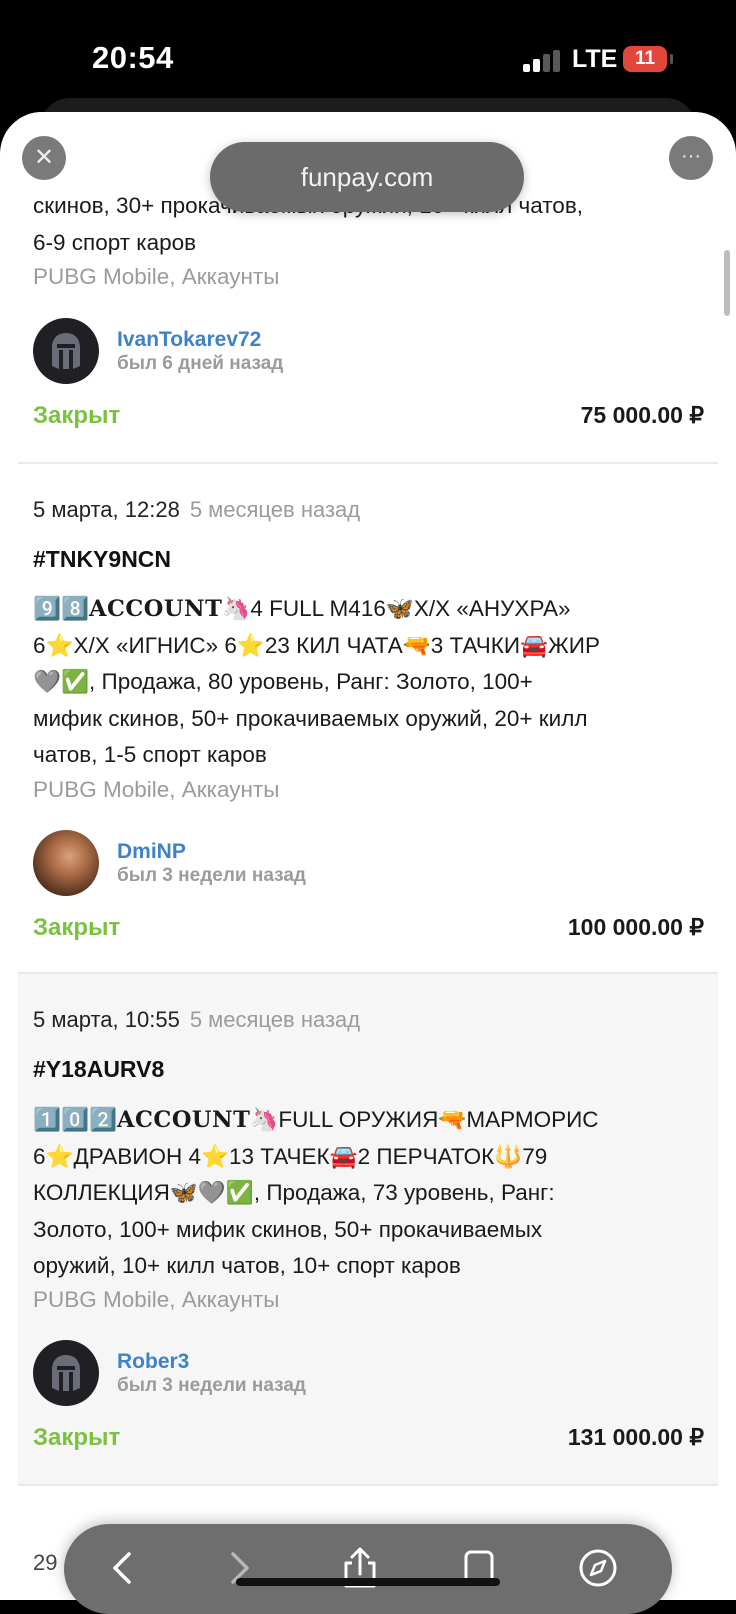 The height and width of the screenshot is (1614, 736). I want to click on description-part: 9️⃣8️⃣, so click(61, 608).